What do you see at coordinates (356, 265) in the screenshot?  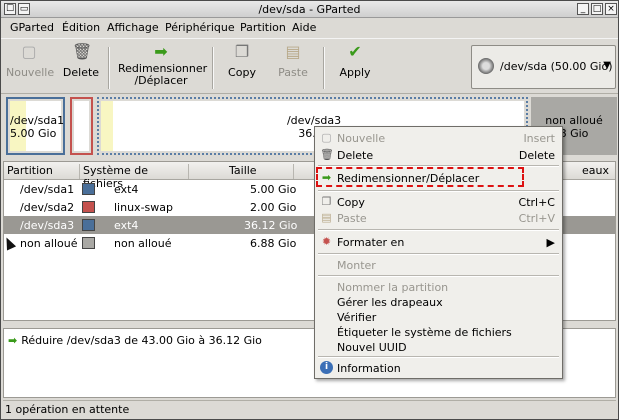 I see `ctx-mount-label: Monter` at bounding box center [356, 265].